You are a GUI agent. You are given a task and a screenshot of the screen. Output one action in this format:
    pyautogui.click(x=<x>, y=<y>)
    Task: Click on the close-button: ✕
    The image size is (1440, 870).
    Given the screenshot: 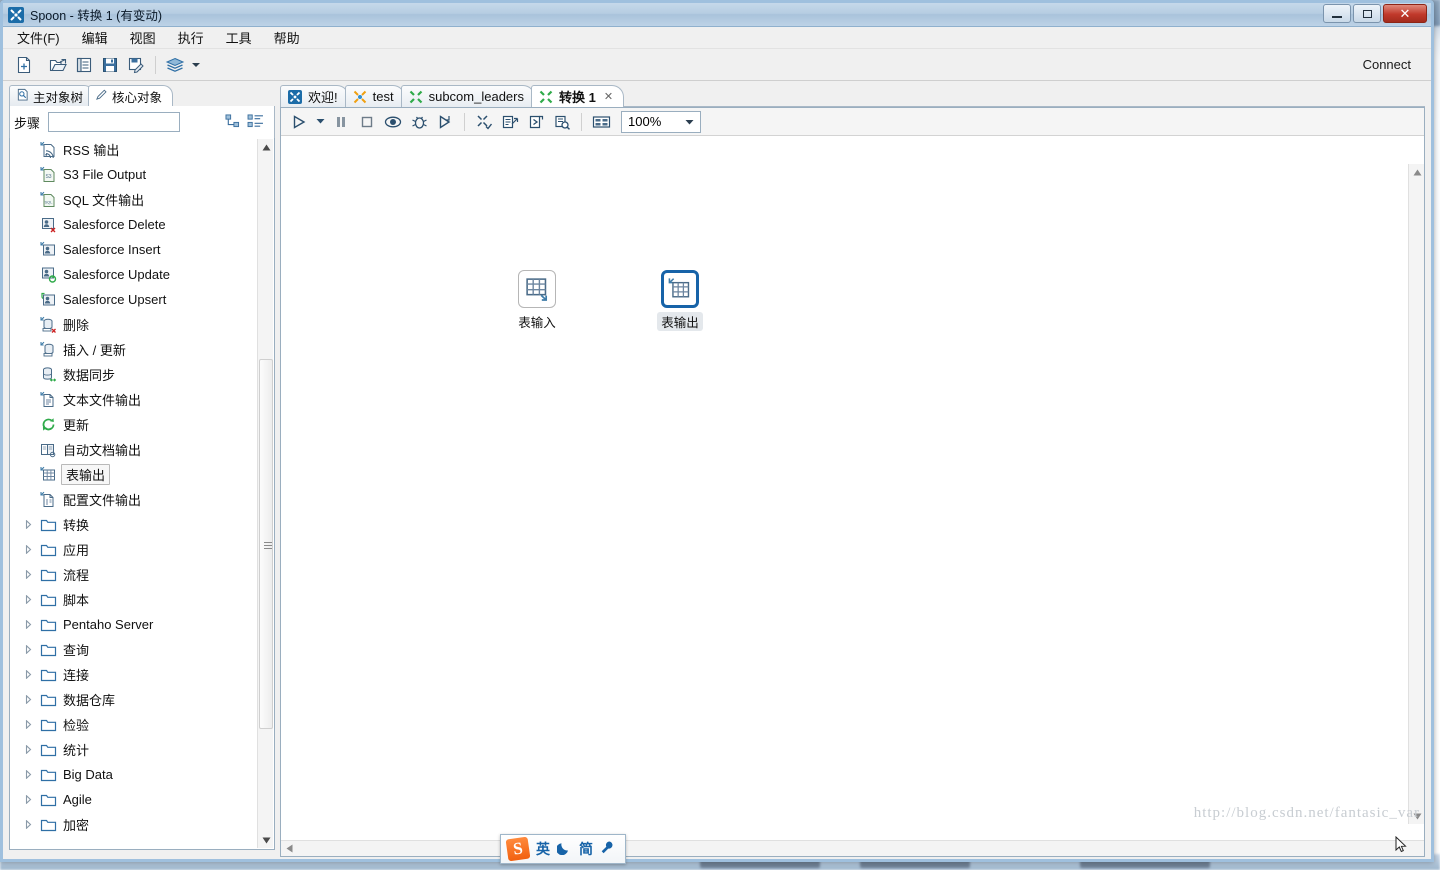 What is the action you would take?
    pyautogui.click(x=1405, y=13)
    